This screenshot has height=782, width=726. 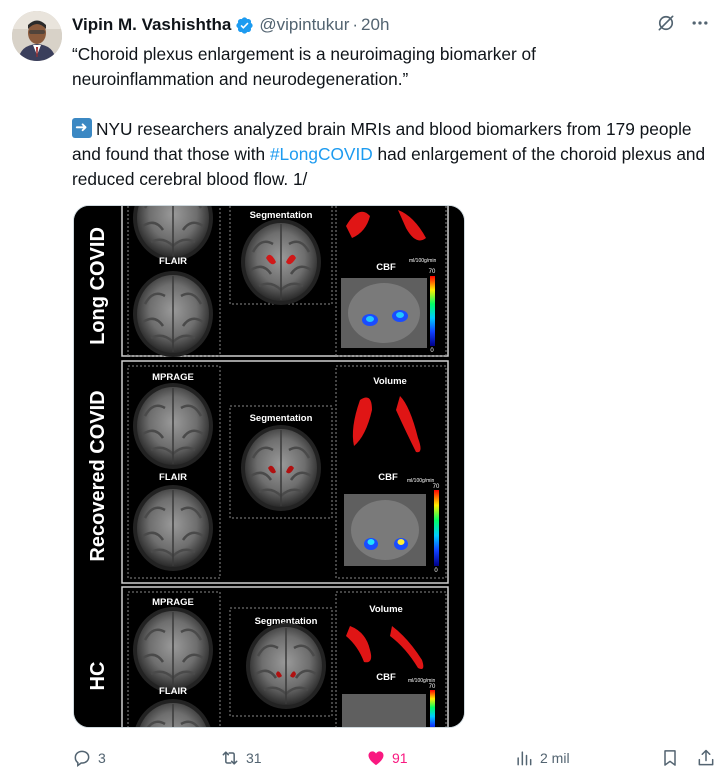 What do you see at coordinates (524, 758) in the screenshot?
I see `views-chart-icon` at bounding box center [524, 758].